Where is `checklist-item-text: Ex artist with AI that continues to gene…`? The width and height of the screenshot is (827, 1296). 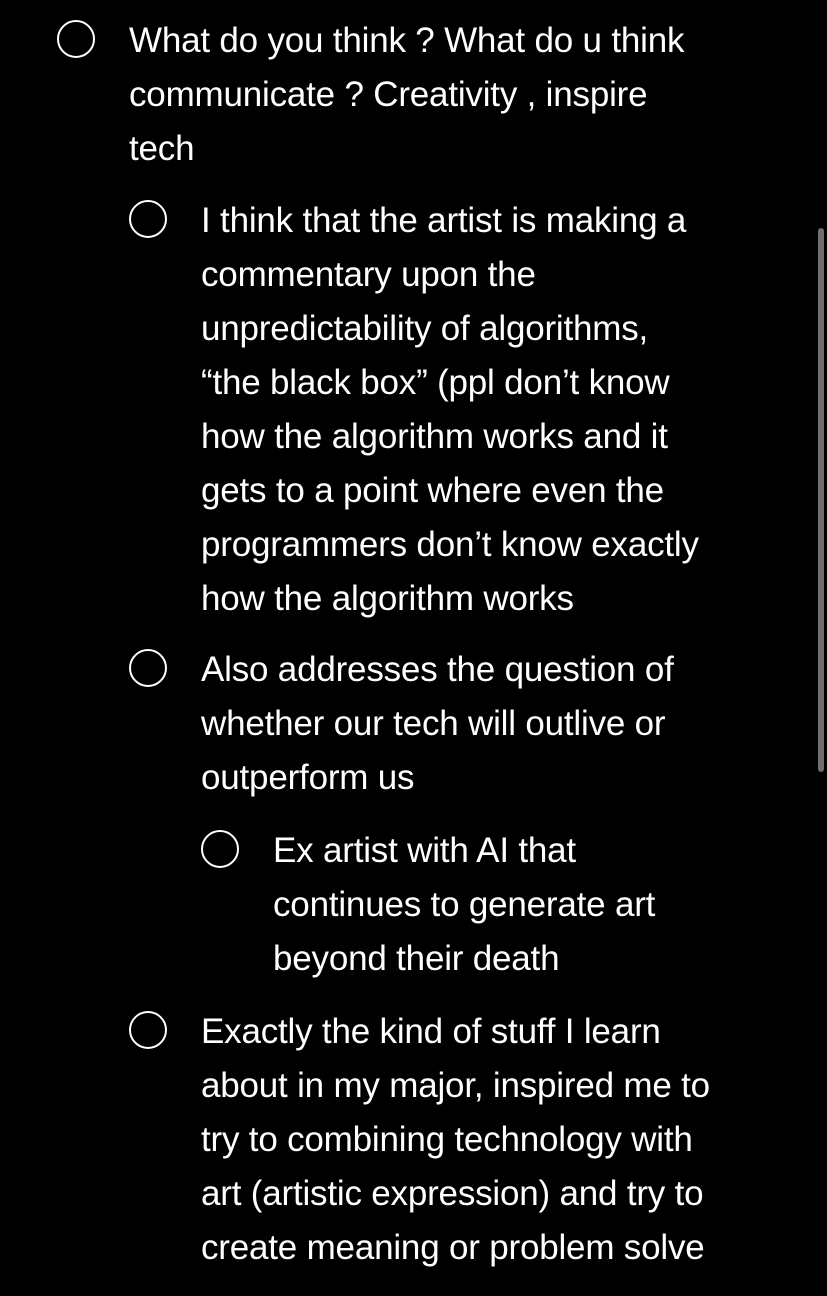
checklist-item-text: Ex artist with AI that continues to gene… is located at coordinates (543, 905).